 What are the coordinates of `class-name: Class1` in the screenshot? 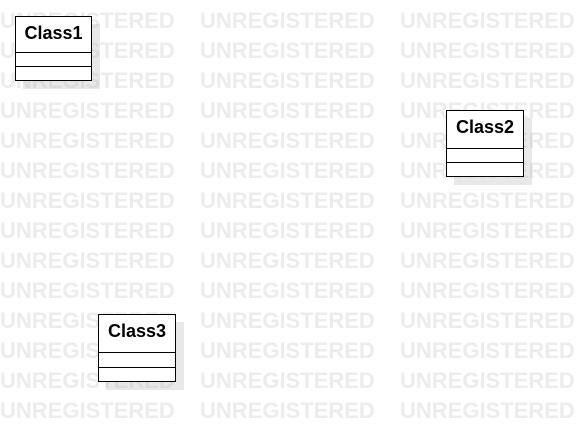 It's located at (53, 35).